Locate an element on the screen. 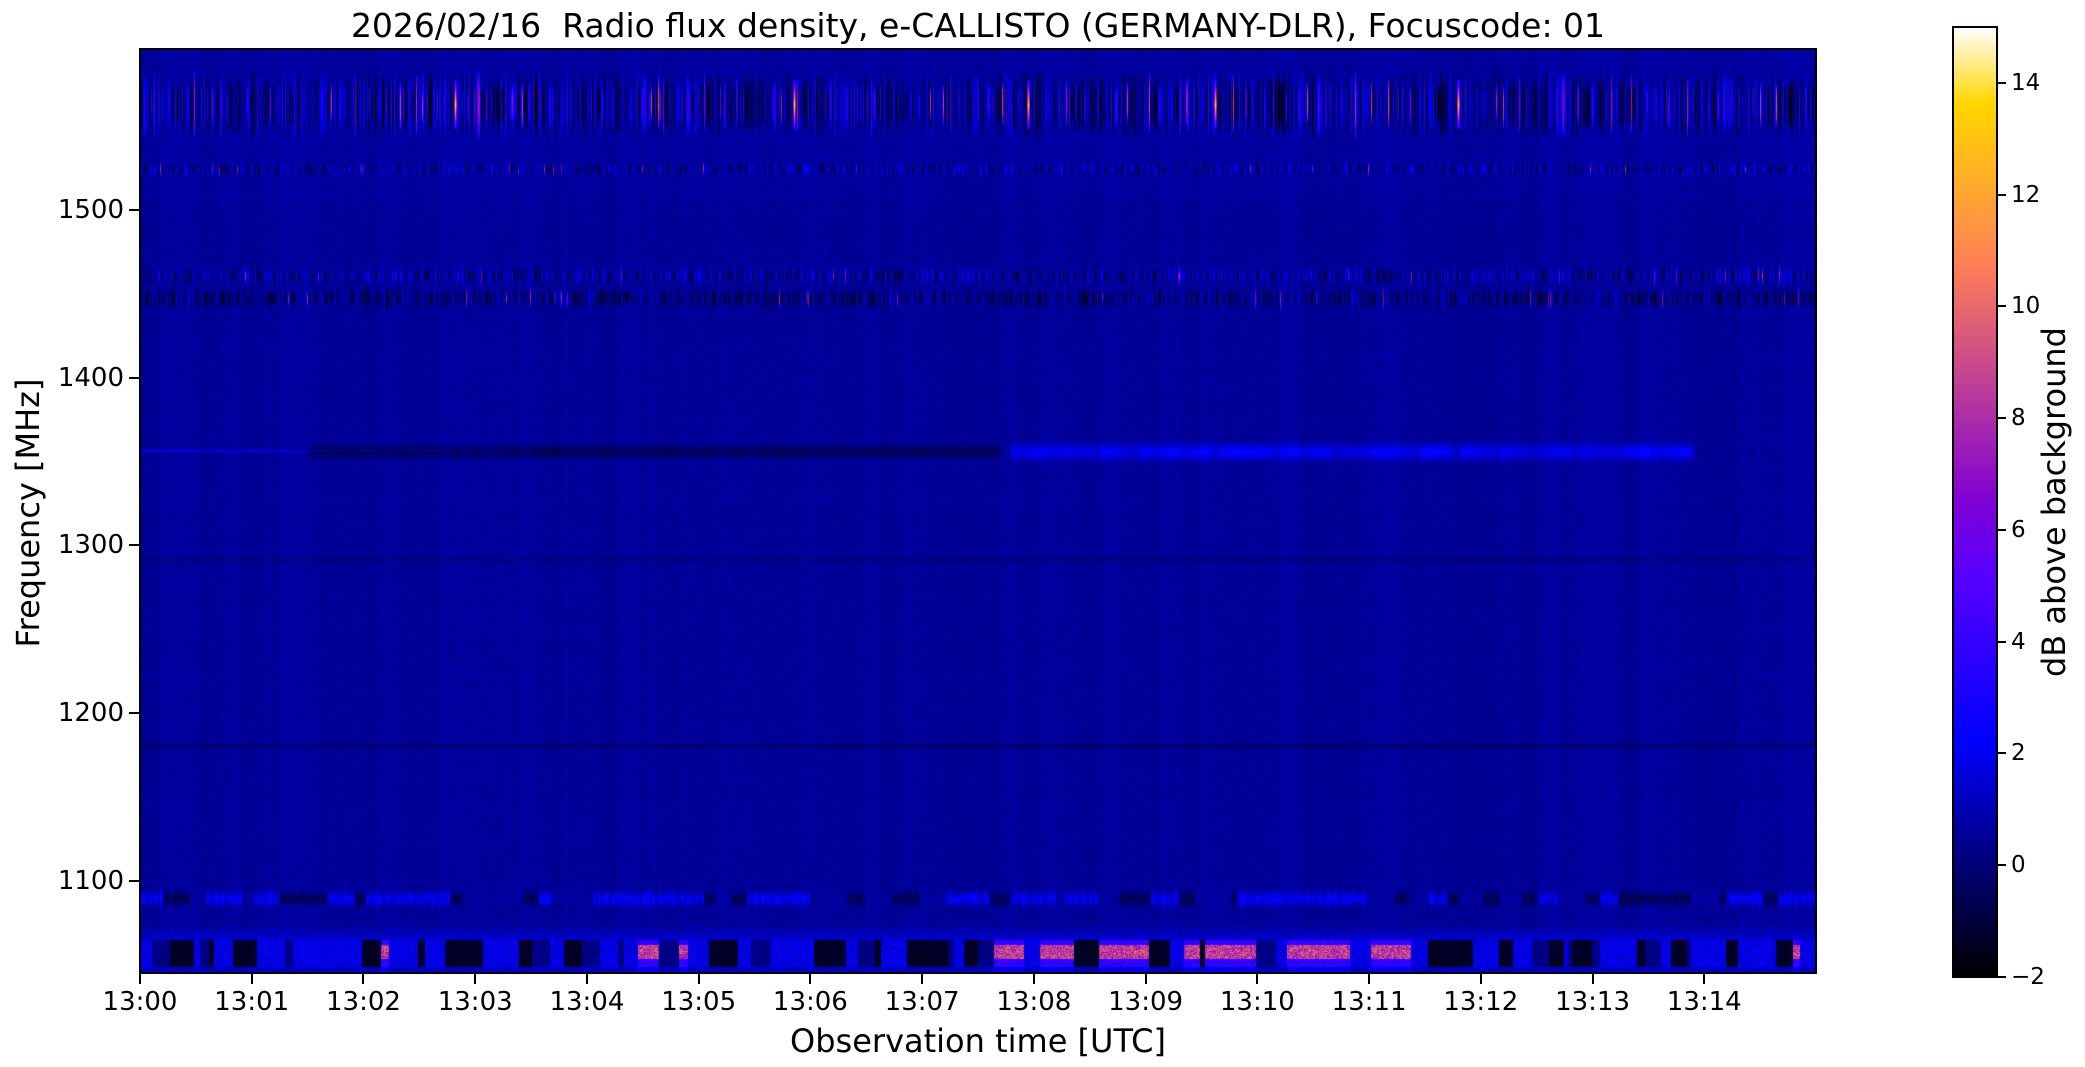 The height and width of the screenshot is (1067, 2085). y-tick-label: 1300 is located at coordinates (90, 545).